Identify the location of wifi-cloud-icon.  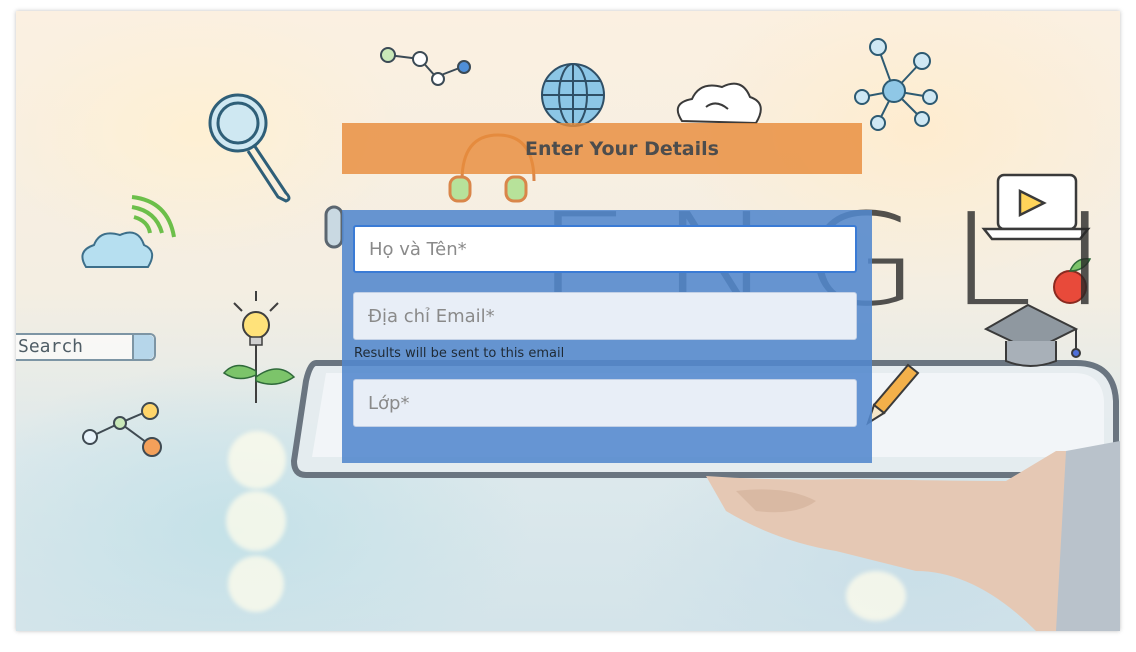
(128, 231).